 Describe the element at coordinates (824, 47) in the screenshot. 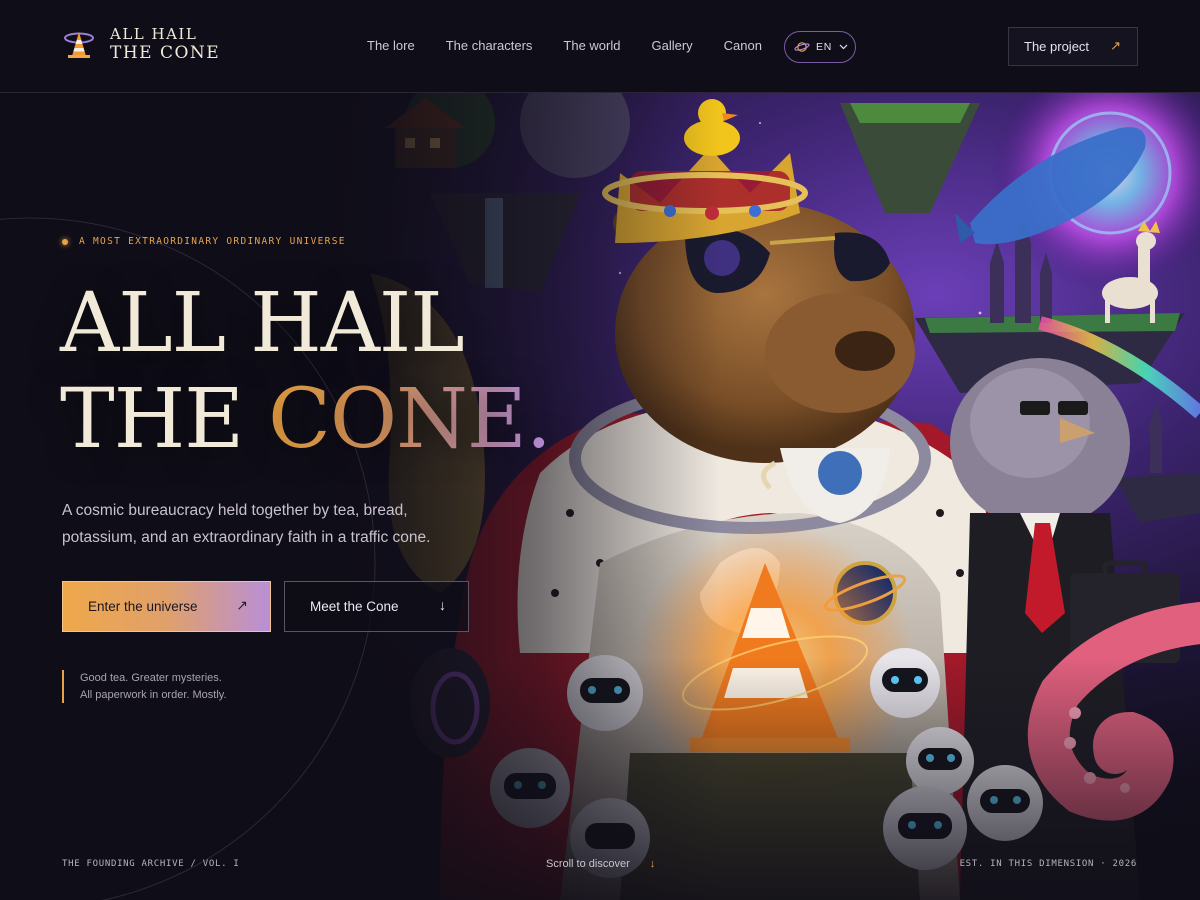

I see `language-code: EN` at that location.